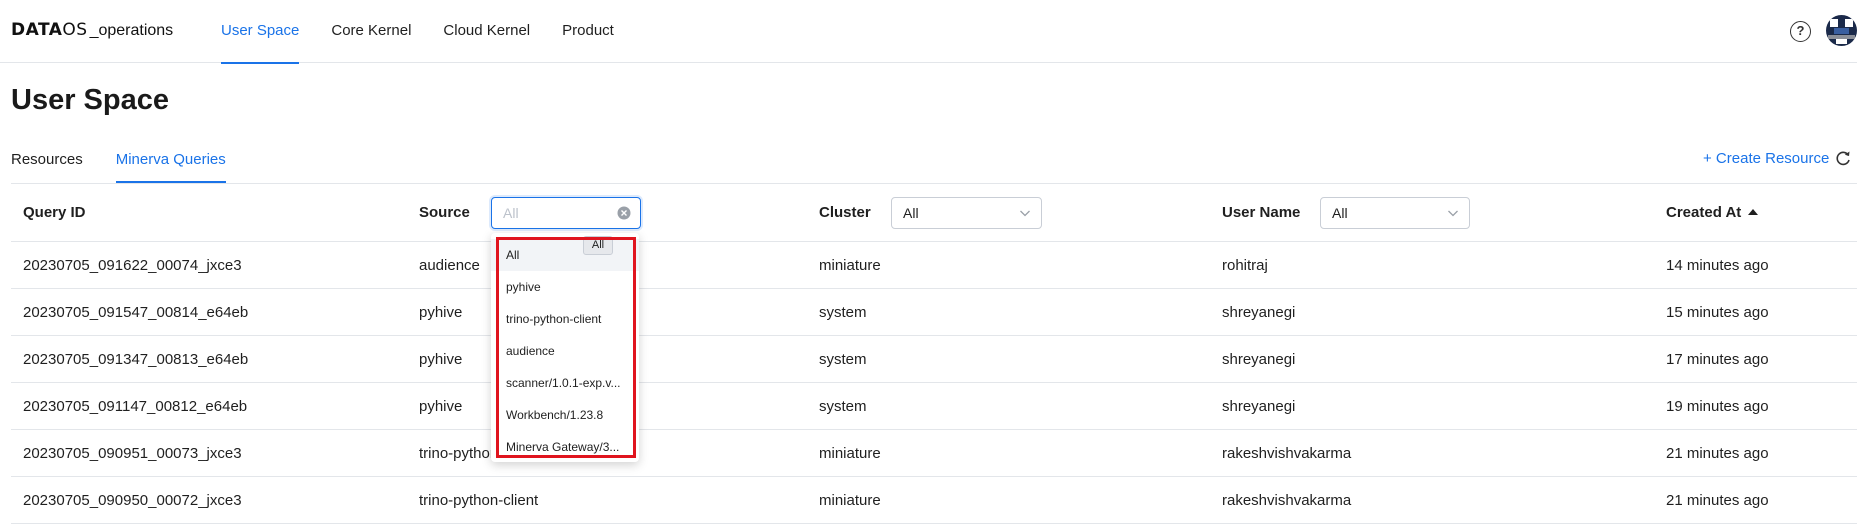  Describe the element at coordinates (371, 31) in the screenshot. I see `nav-tab-core-kernel: Core Kernel` at that location.